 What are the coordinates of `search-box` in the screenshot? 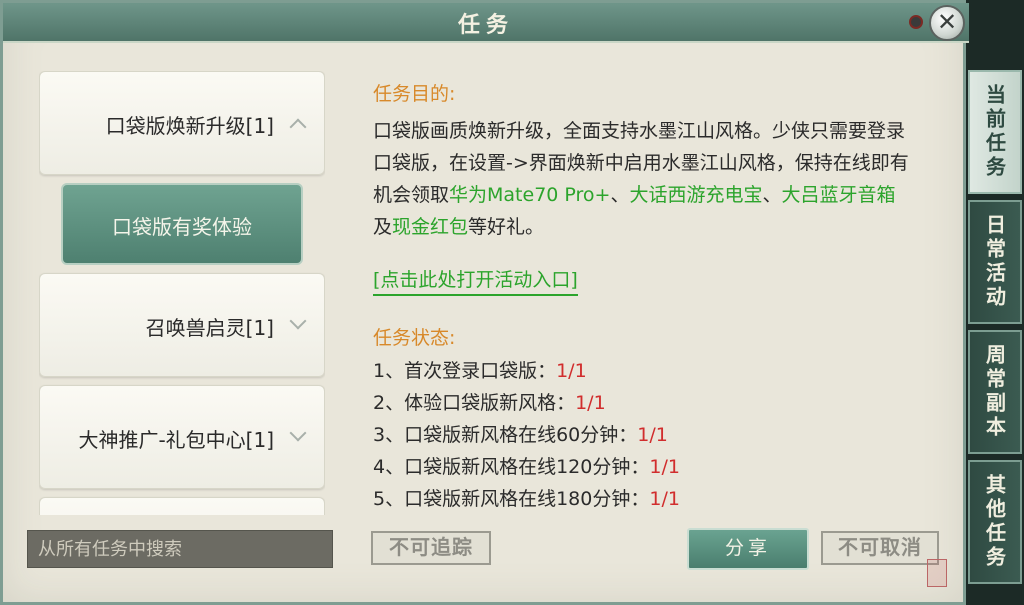 It's located at (180, 549).